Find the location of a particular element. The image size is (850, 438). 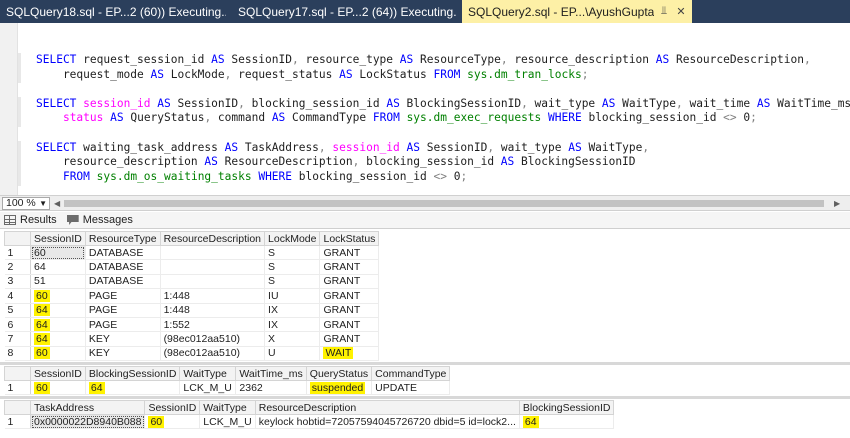

table-cell: U is located at coordinates (292, 353).